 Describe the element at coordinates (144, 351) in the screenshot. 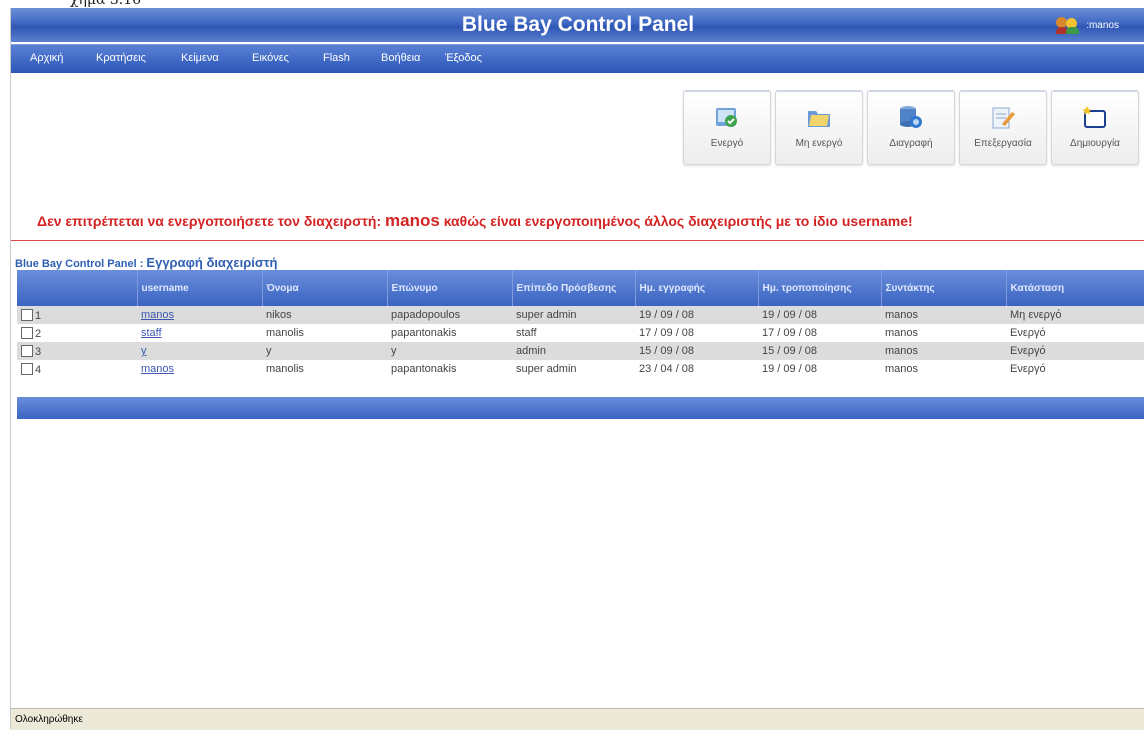

I see `username-link: y` at that location.